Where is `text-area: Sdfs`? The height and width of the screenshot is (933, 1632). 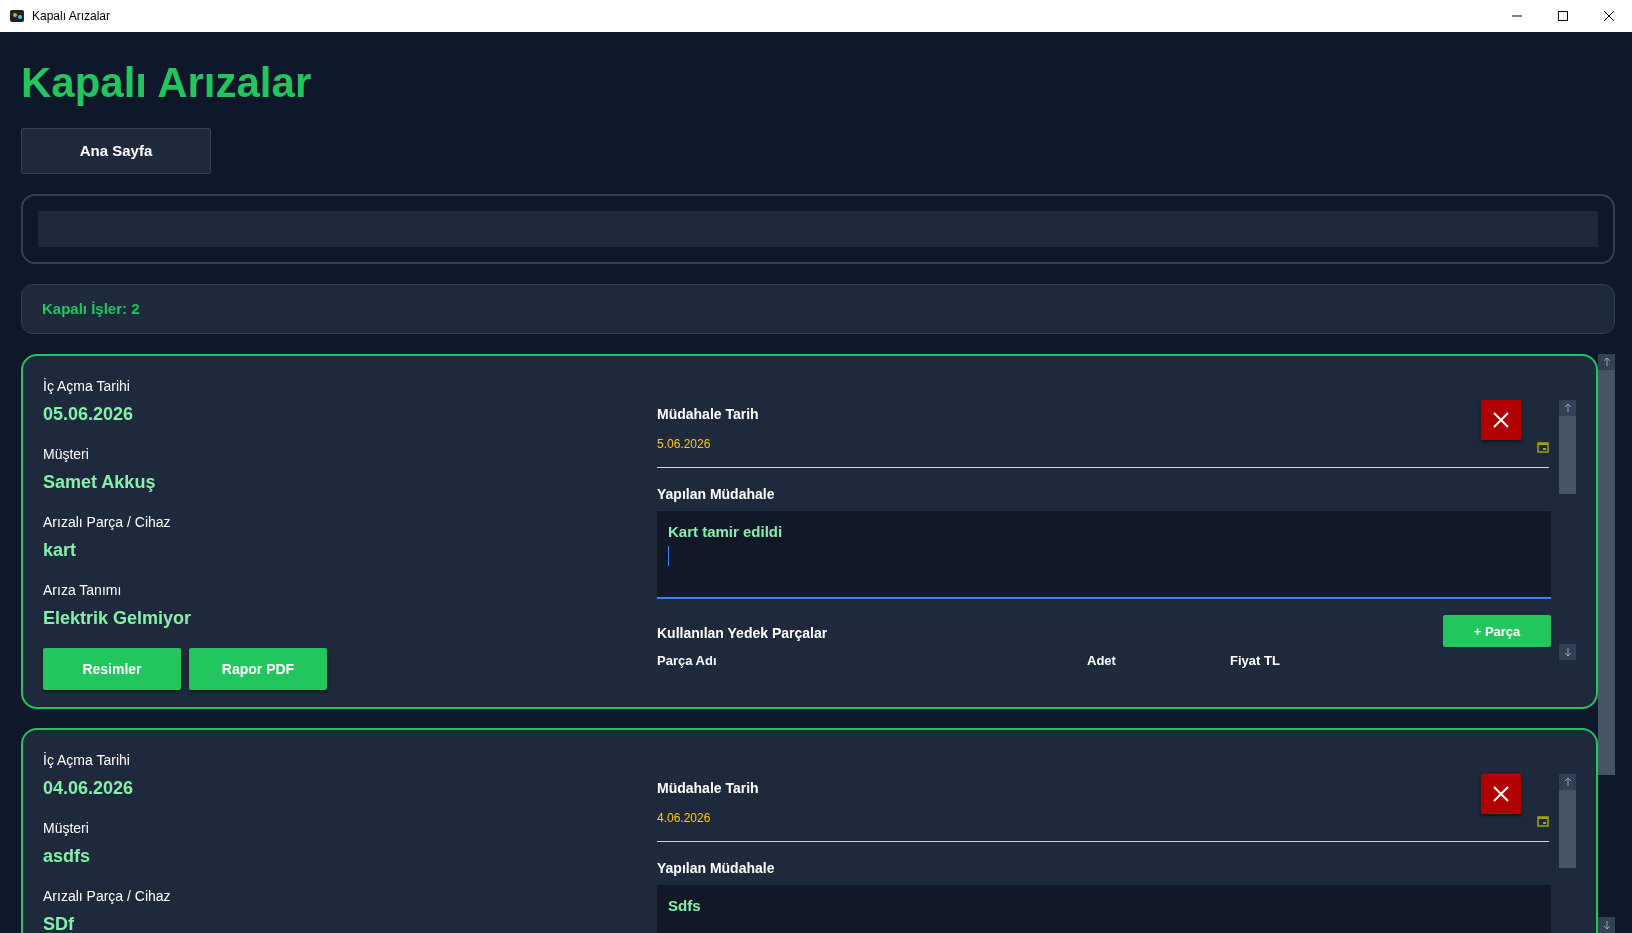 text-area: Sdfs is located at coordinates (1104, 909).